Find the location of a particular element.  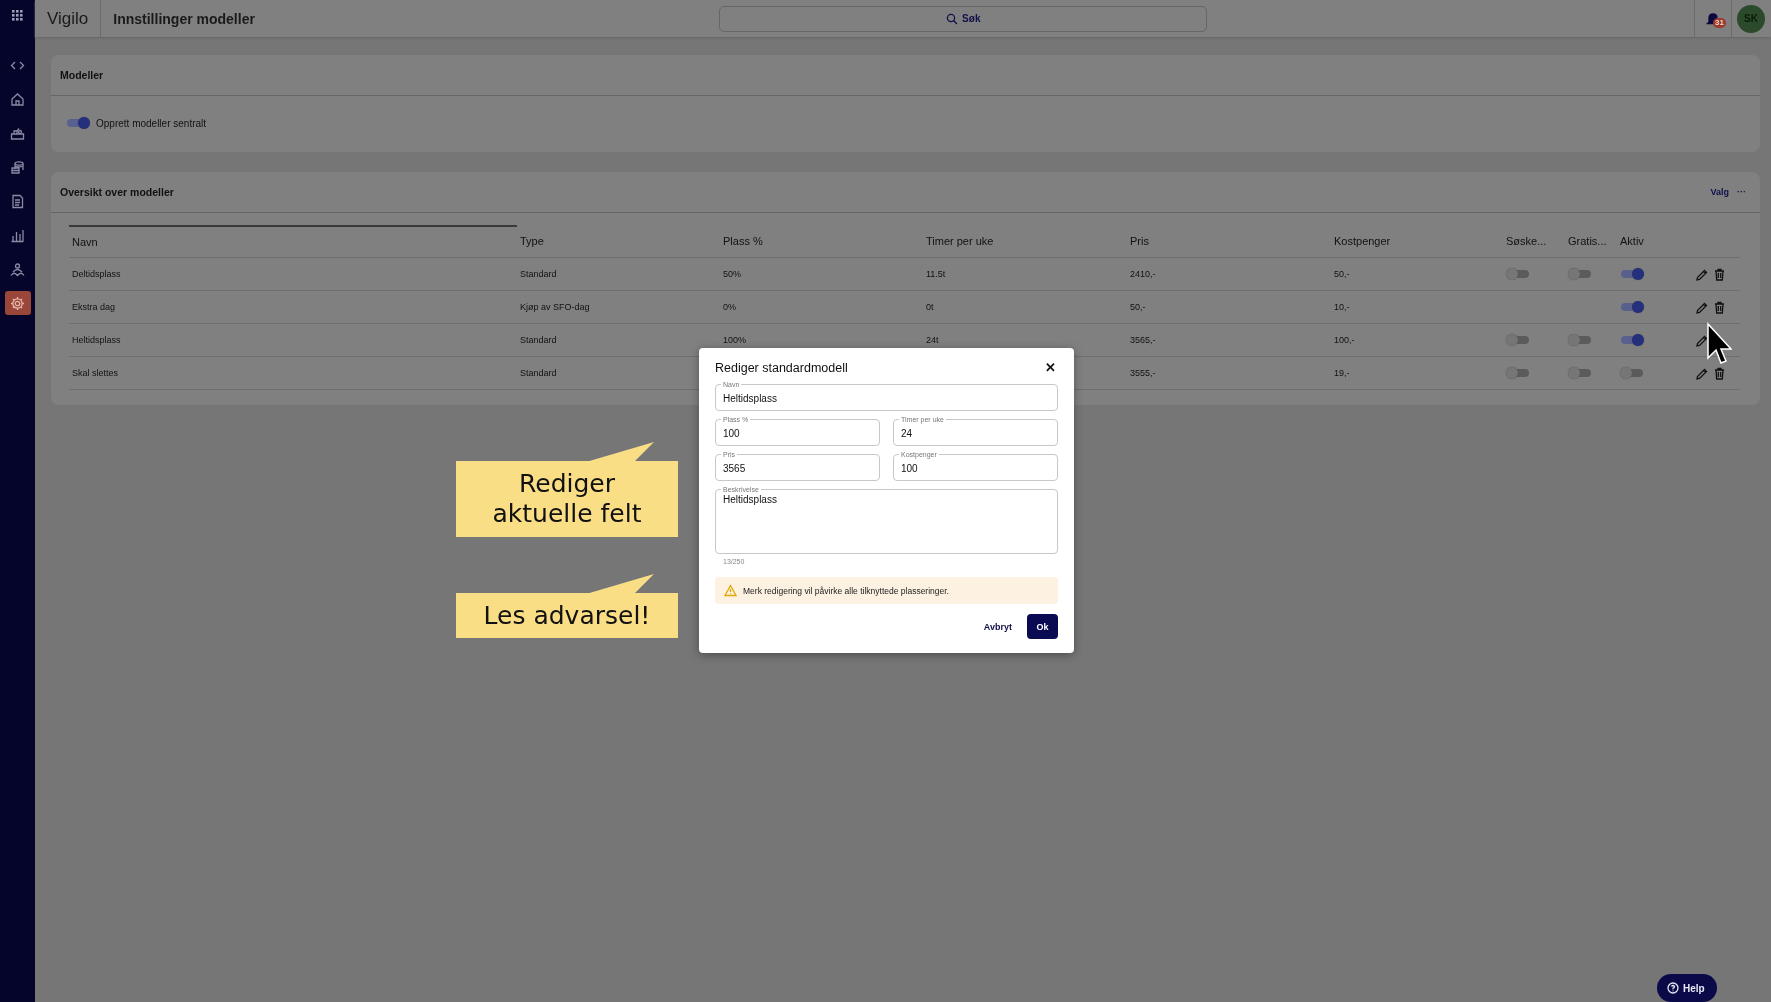

table-cell-text: 3565,- is located at coordinates (1143, 340).